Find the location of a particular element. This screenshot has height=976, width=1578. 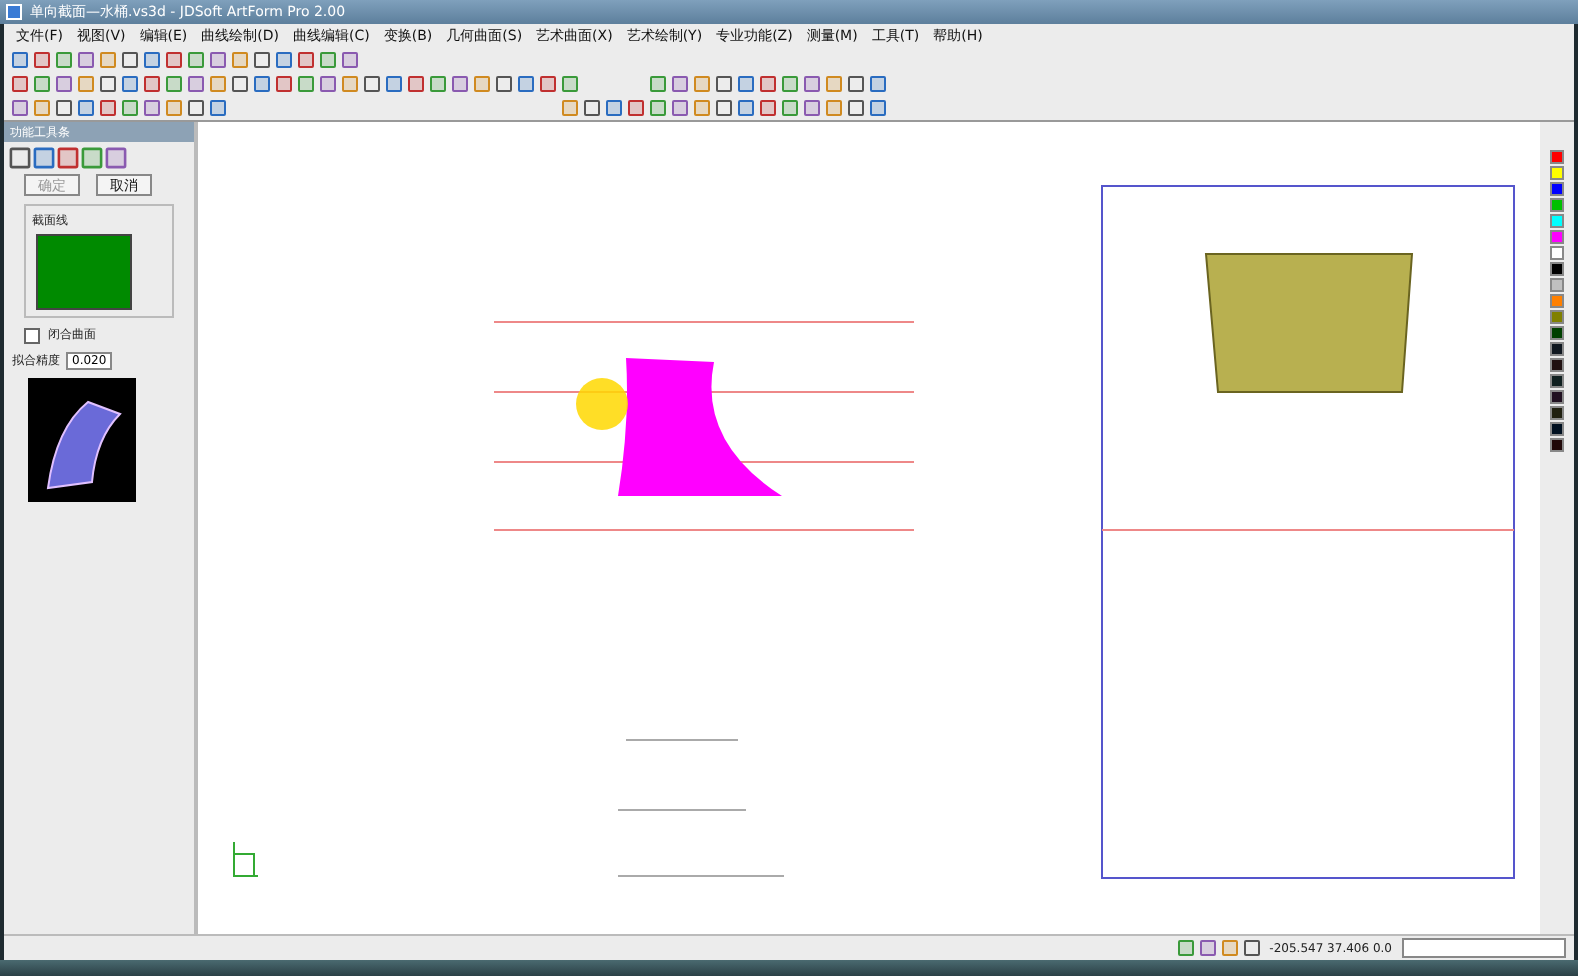

app-icon is located at coordinates (14, 12).